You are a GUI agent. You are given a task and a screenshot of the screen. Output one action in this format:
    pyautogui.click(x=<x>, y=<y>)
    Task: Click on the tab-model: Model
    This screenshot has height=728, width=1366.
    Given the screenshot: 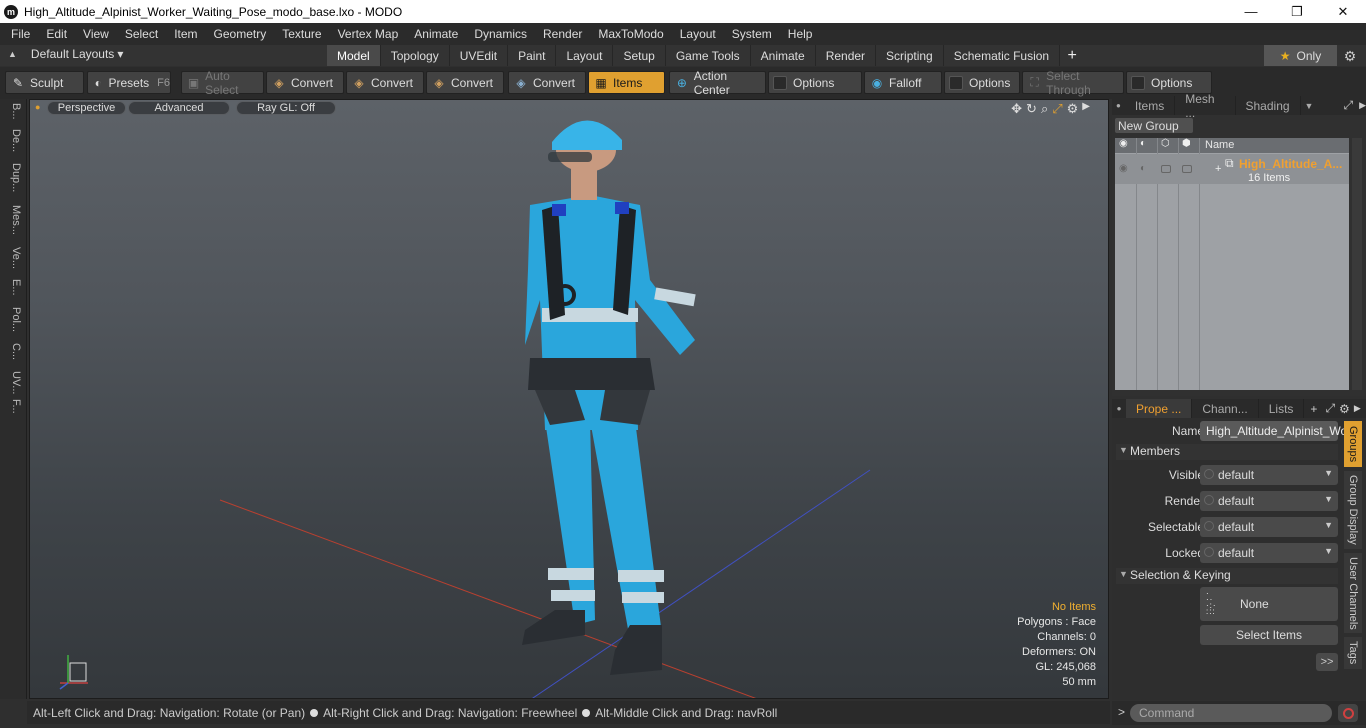 What is the action you would take?
    pyautogui.click(x=354, y=55)
    